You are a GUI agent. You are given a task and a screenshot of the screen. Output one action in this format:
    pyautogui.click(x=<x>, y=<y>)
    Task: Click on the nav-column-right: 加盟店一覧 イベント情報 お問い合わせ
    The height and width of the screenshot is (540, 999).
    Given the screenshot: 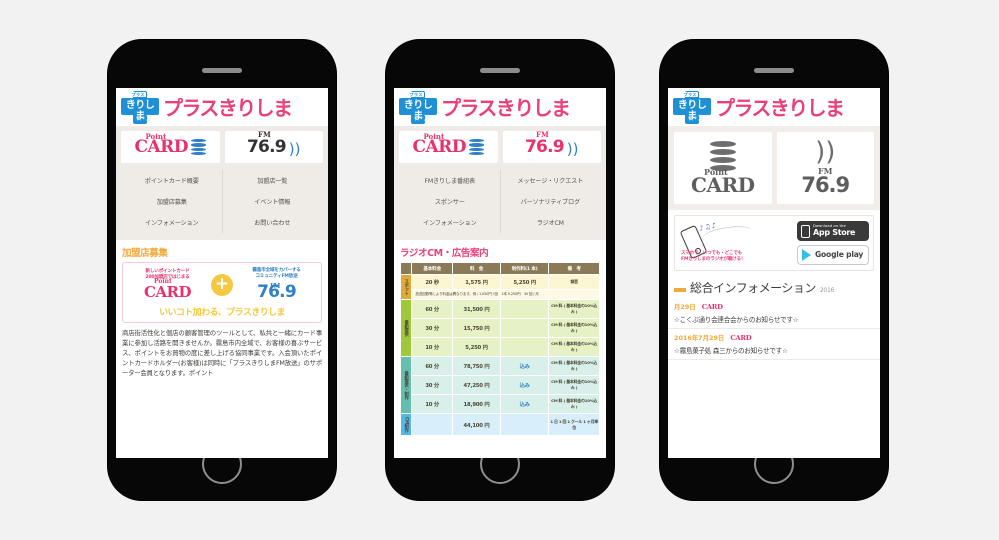 What is the action you would take?
    pyautogui.click(x=273, y=201)
    